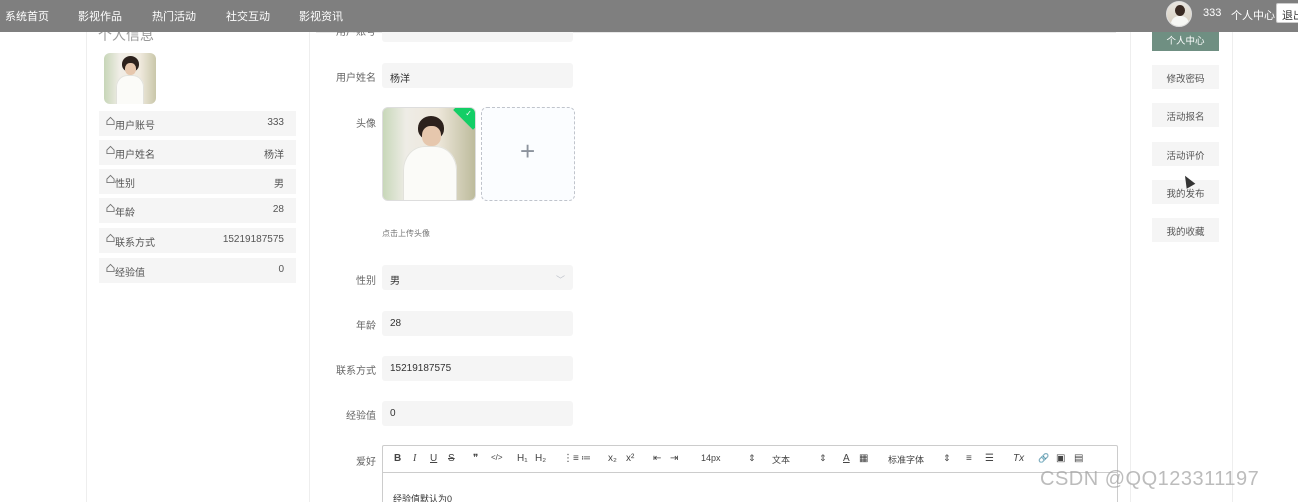 The height and width of the screenshot is (502, 1298). What do you see at coordinates (248, 16) in the screenshot?
I see `nav-social: 社交互动` at bounding box center [248, 16].